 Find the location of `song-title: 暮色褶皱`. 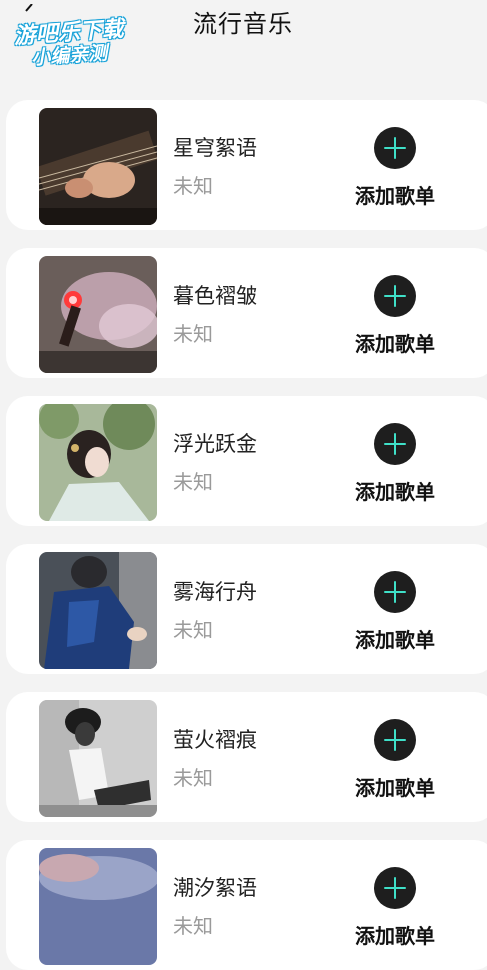

song-title: 暮色褶皱 is located at coordinates (215, 296).